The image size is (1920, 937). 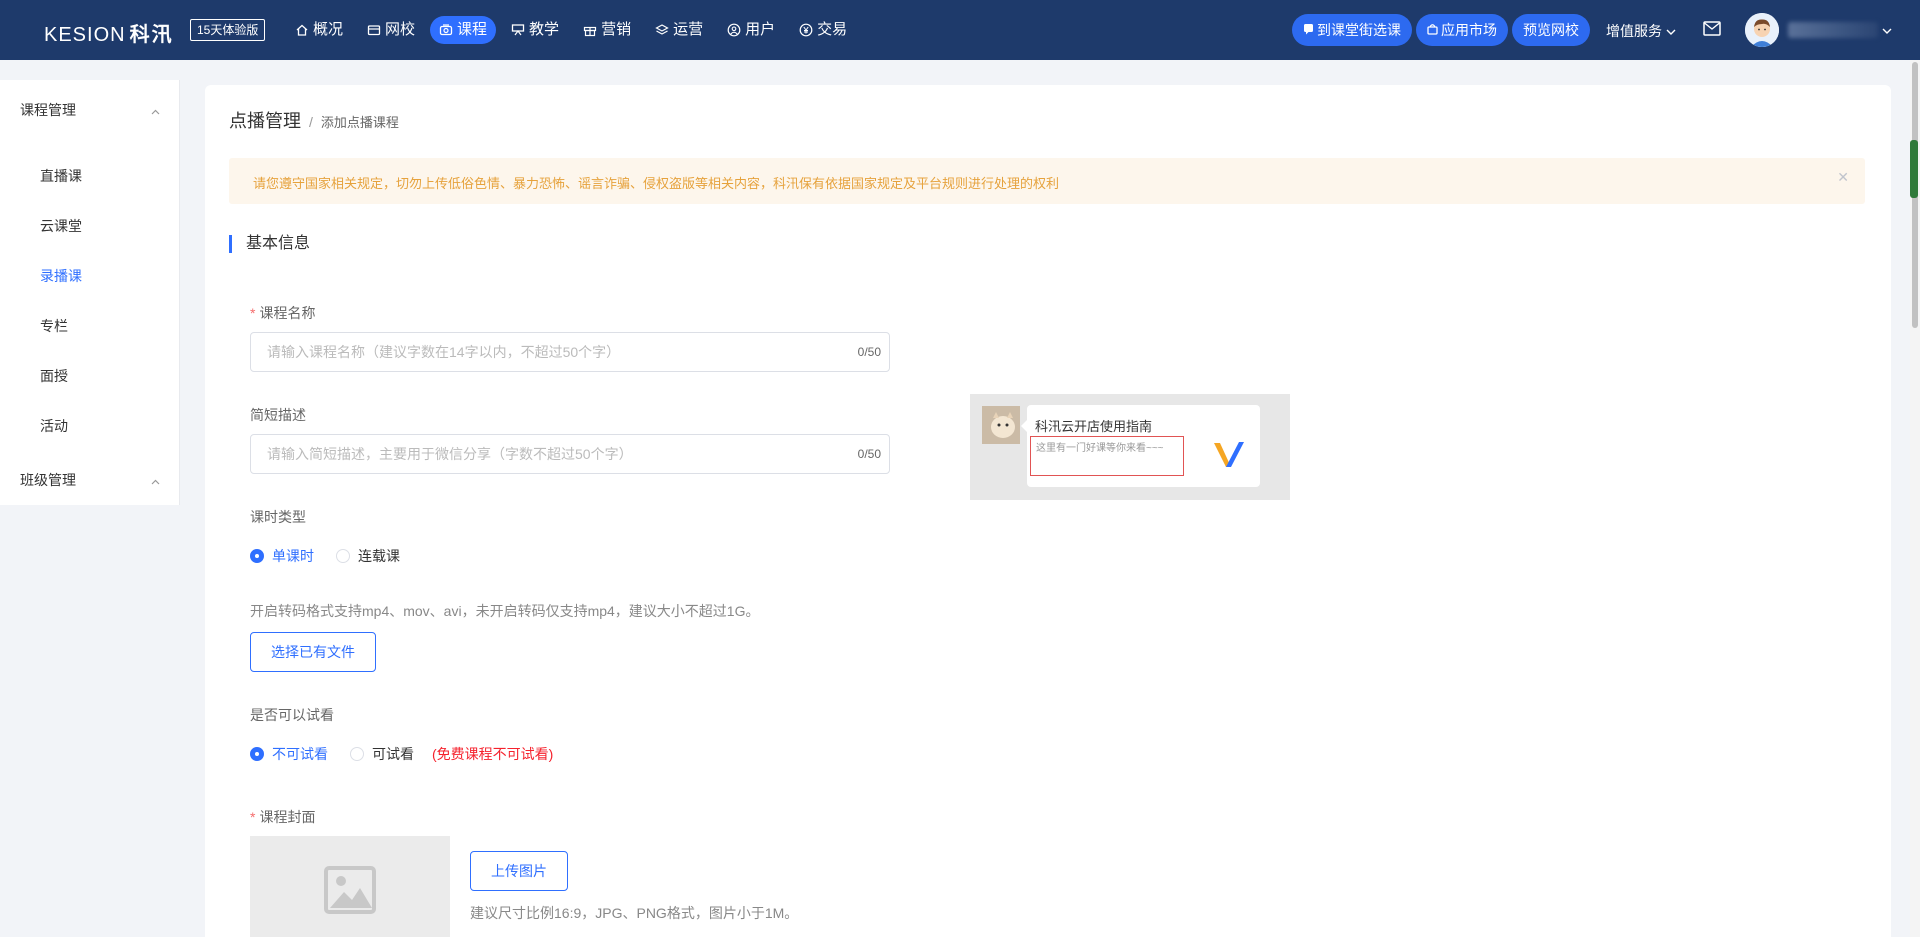 What do you see at coordinates (293, 556) in the screenshot?
I see `radio-label: 单课时` at bounding box center [293, 556].